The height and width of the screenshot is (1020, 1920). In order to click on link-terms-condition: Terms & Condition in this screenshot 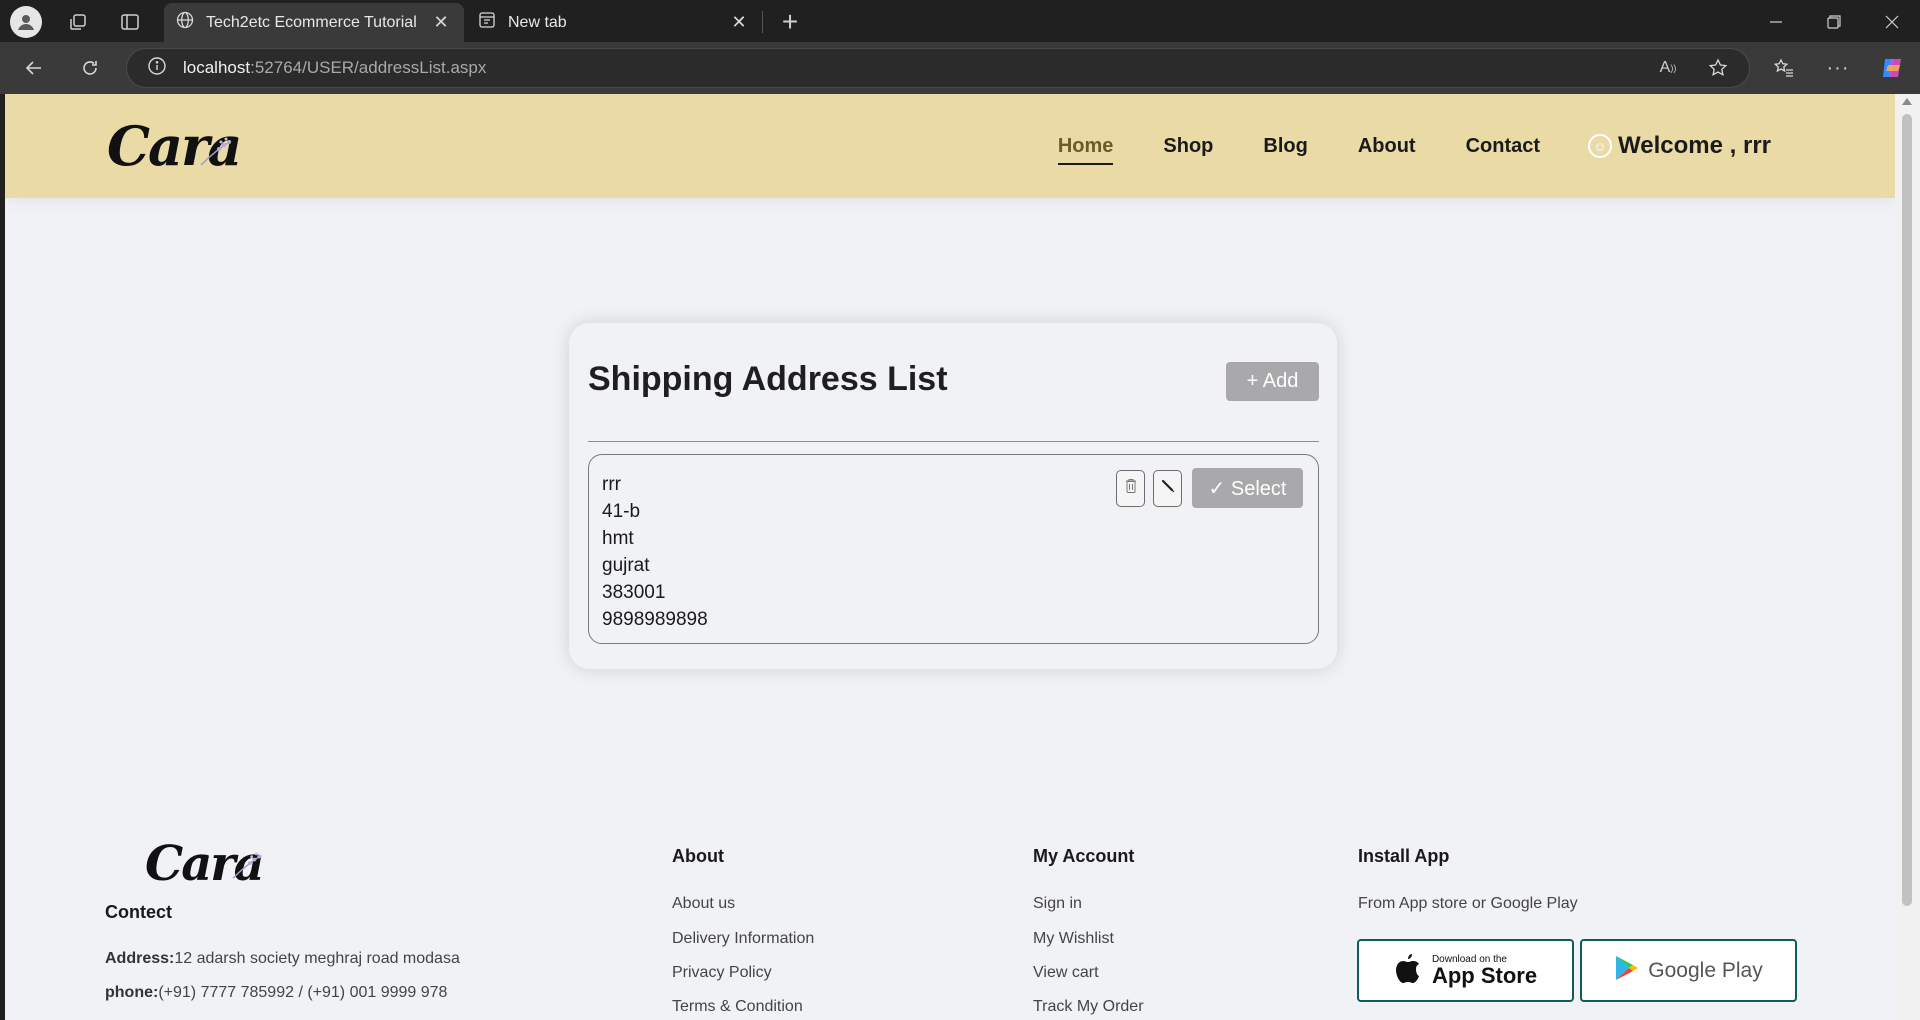, I will do `click(737, 1007)`.